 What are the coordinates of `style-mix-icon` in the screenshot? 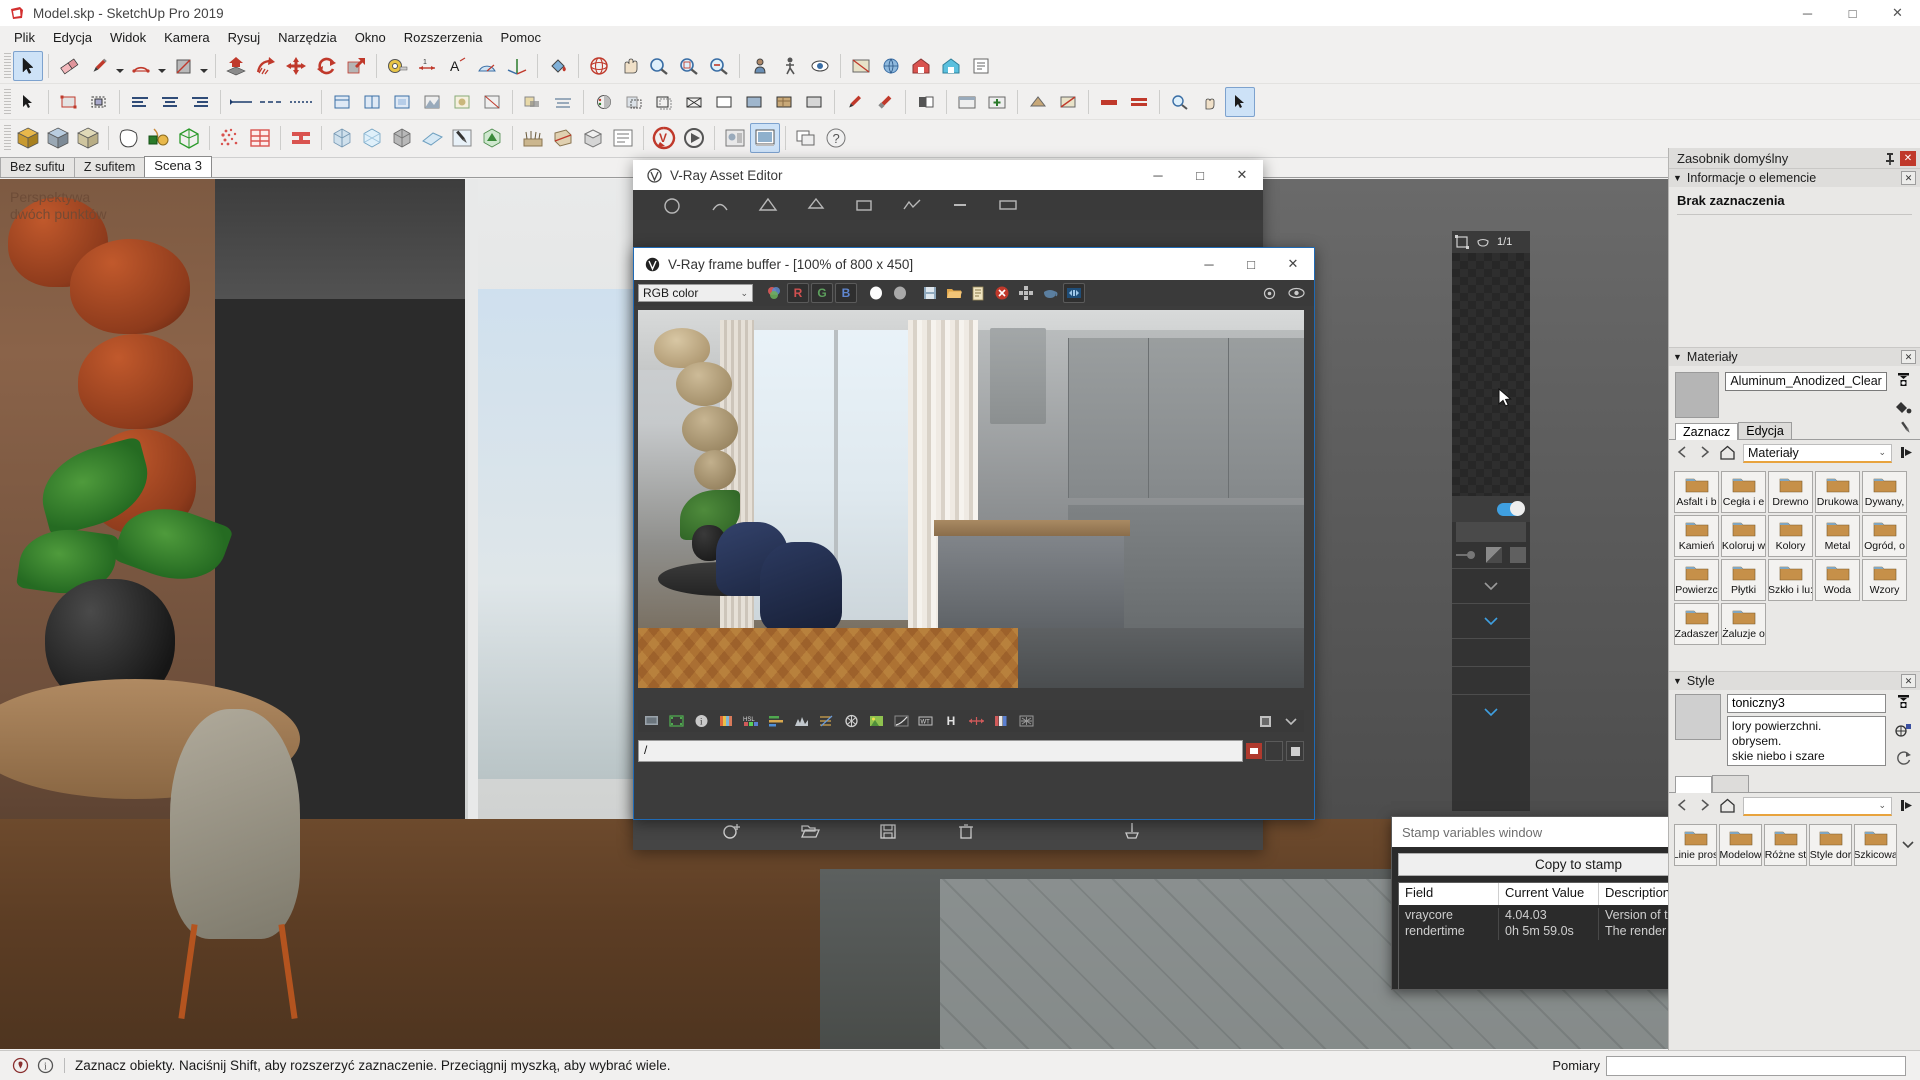 It's located at (1903, 732).